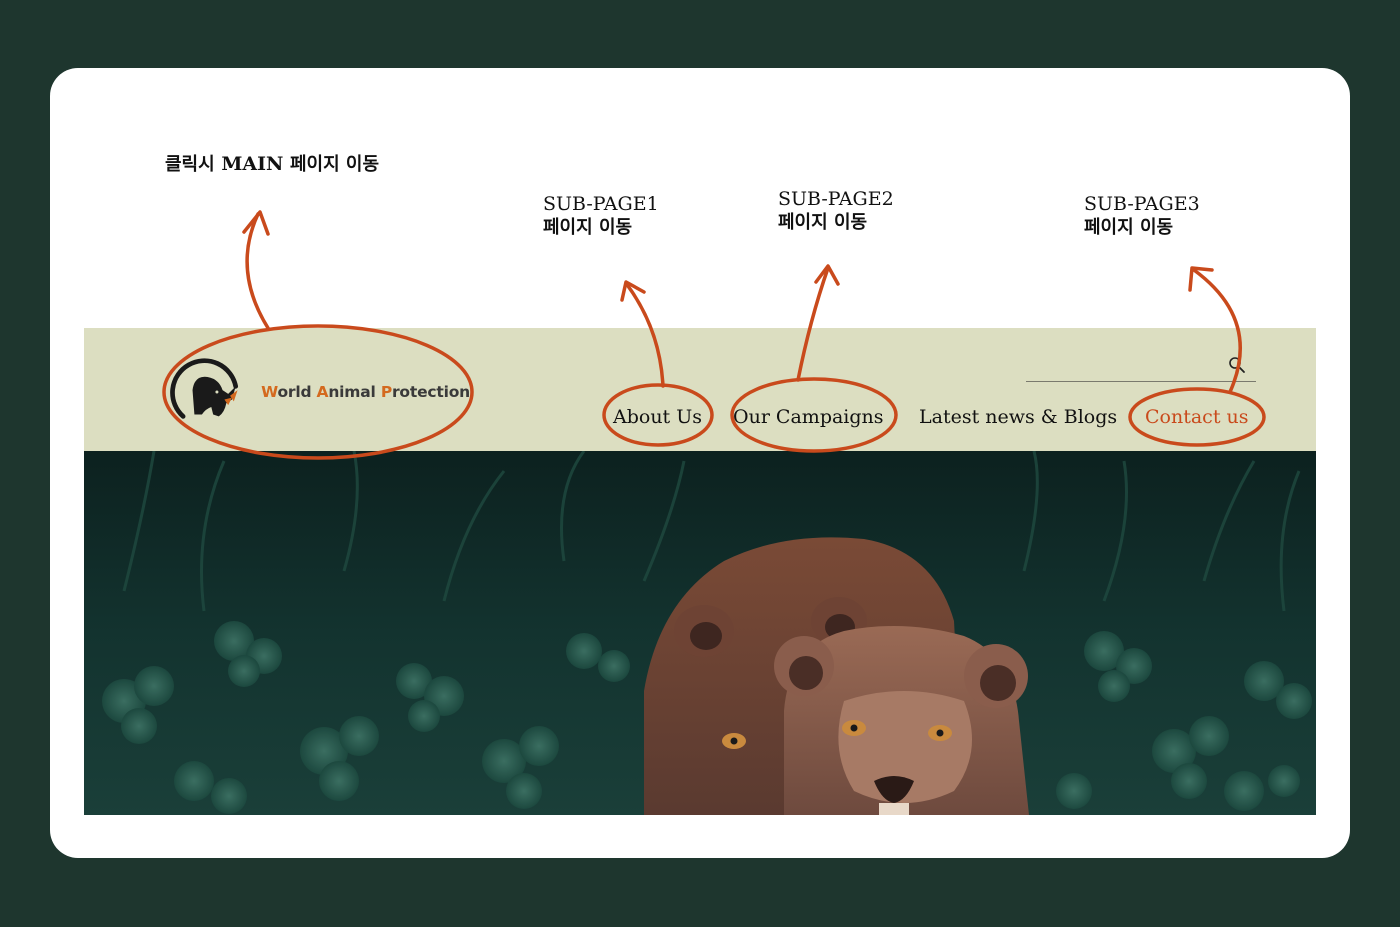 Image resolution: width=1400 pixels, height=927 pixels. What do you see at coordinates (1126, 366) in the screenshot?
I see `search-input` at bounding box center [1126, 366].